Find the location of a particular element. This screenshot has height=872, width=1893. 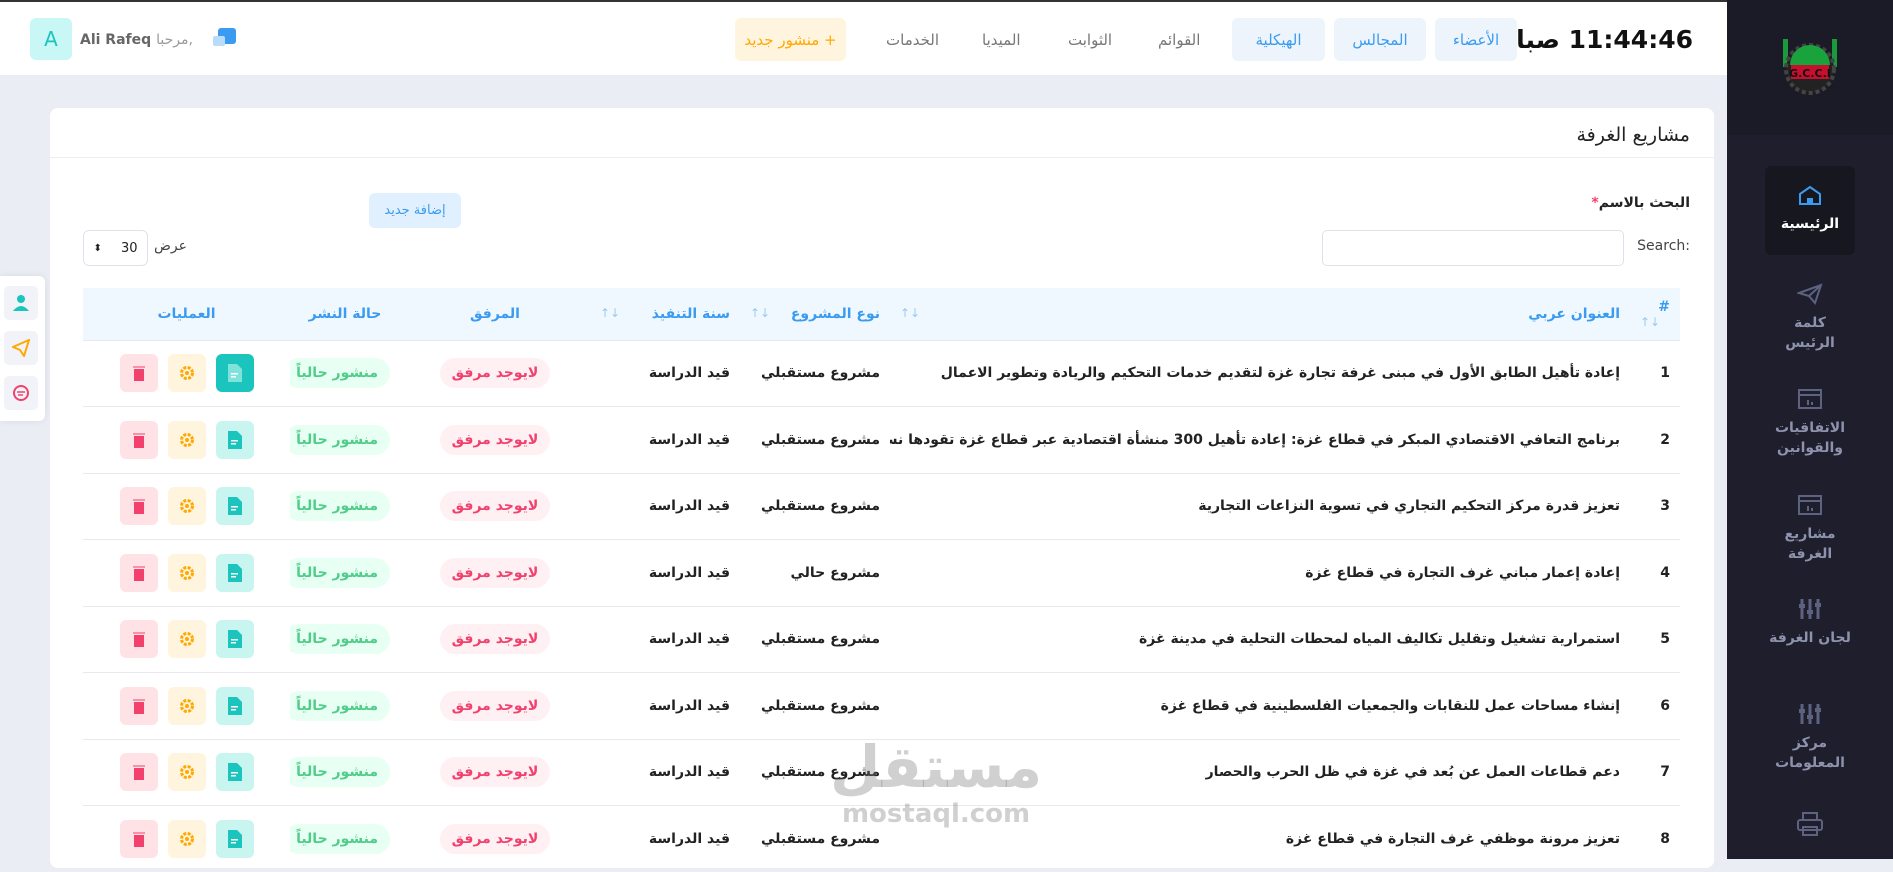

row-number: 8 is located at coordinates (1655, 839).